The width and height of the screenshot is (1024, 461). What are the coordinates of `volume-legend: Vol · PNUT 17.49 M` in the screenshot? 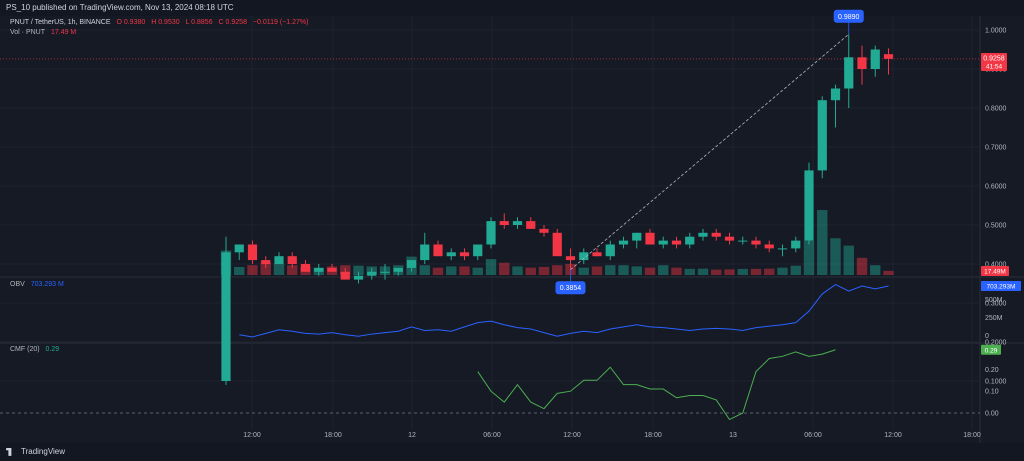 It's located at (45, 32).